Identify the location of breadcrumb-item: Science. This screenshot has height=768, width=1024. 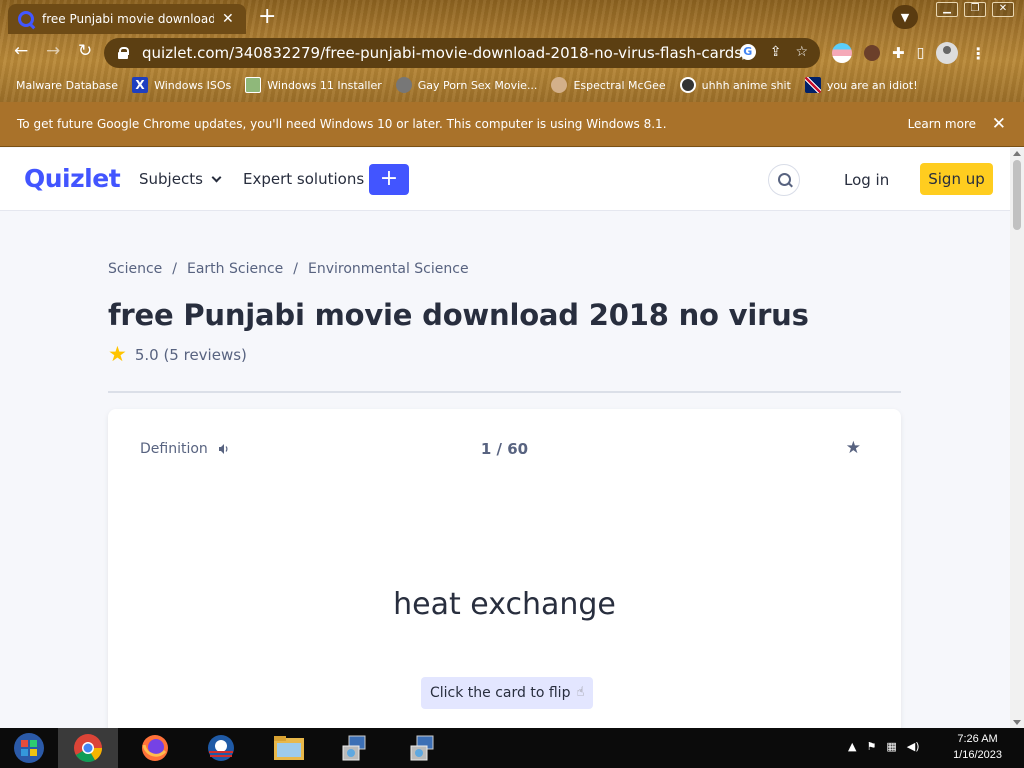
(135, 269).